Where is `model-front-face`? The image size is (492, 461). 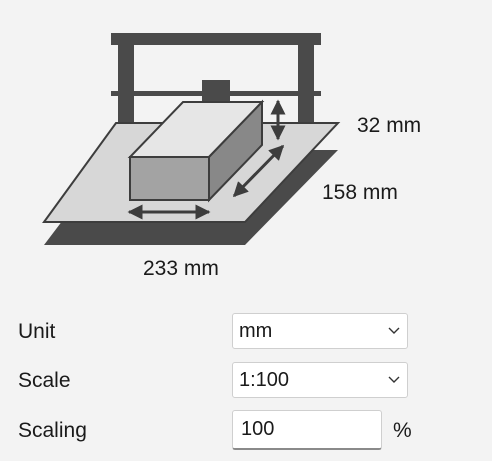 model-front-face is located at coordinates (169, 178).